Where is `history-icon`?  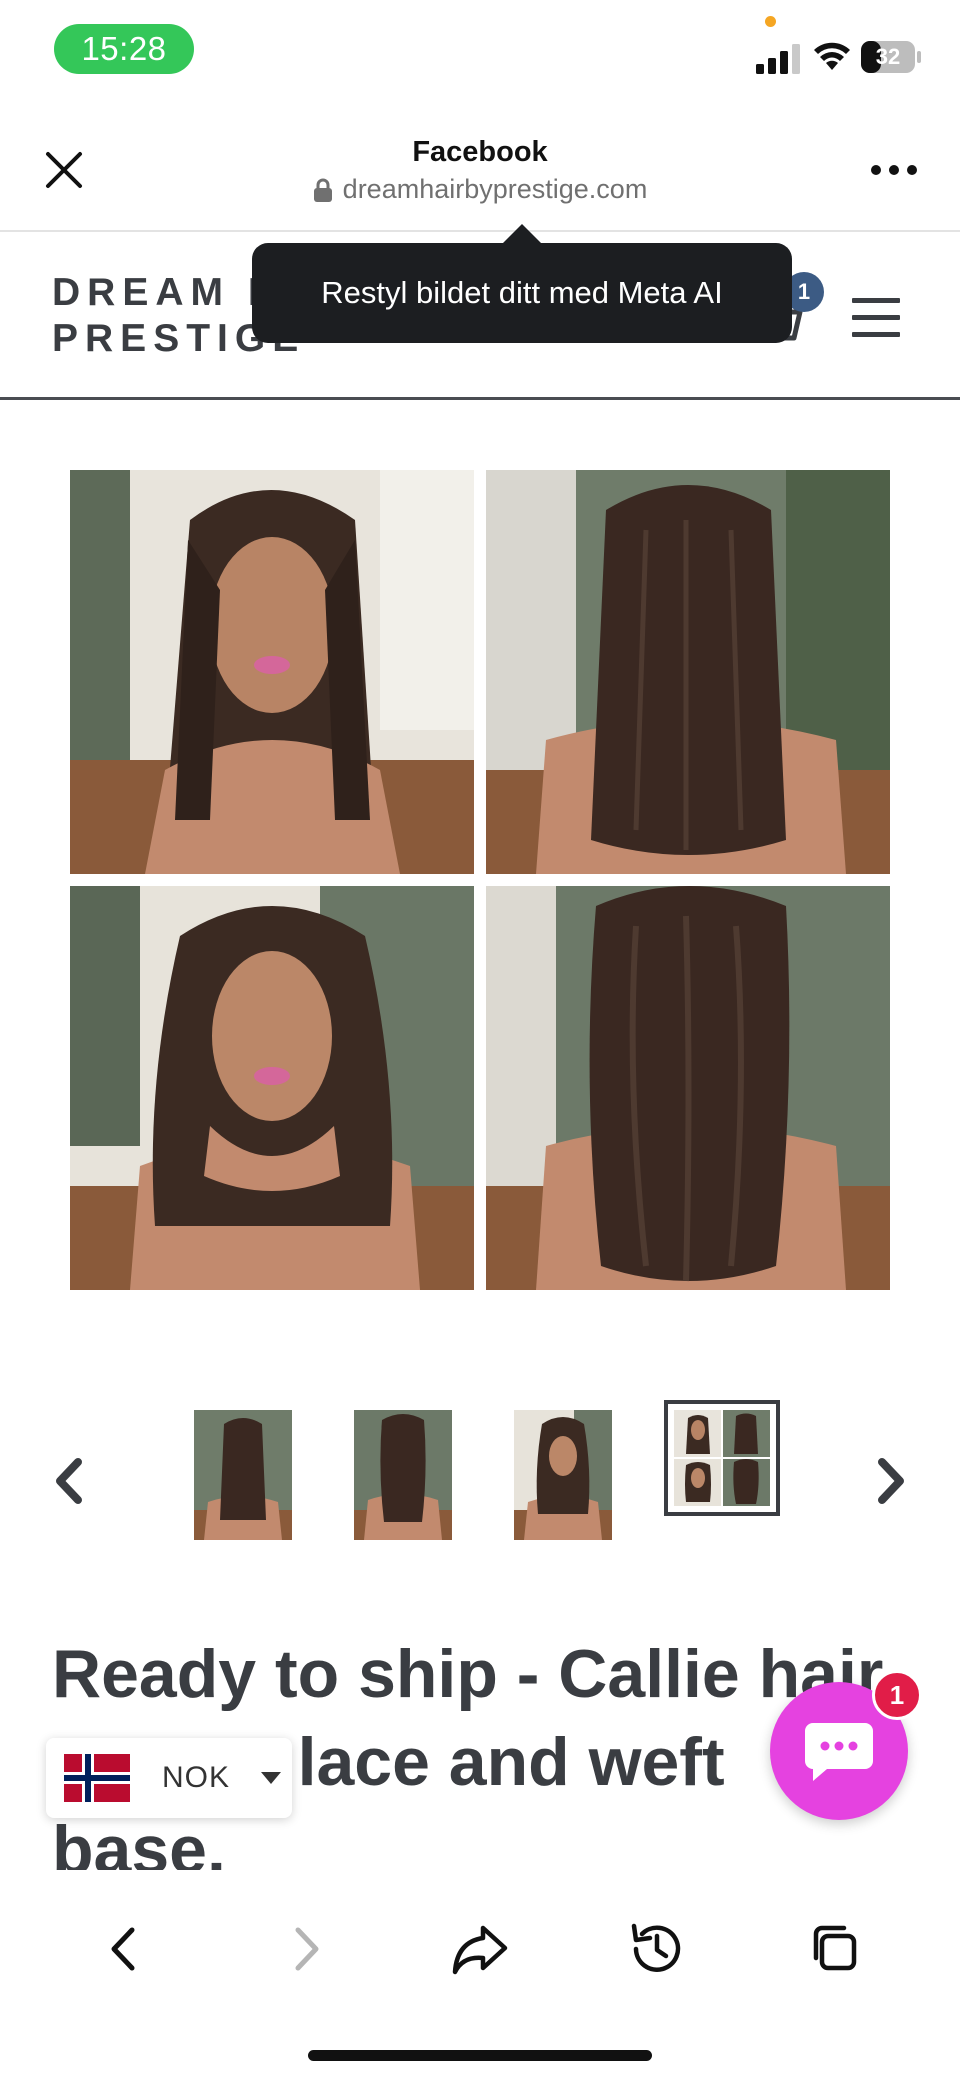
history-icon is located at coordinates (657, 1949).